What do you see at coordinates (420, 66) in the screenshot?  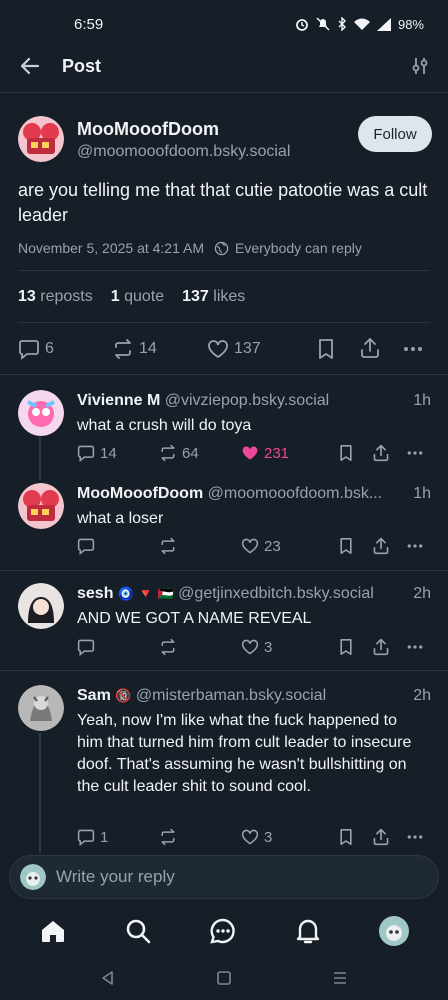 I see `filter-settings-icon` at bounding box center [420, 66].